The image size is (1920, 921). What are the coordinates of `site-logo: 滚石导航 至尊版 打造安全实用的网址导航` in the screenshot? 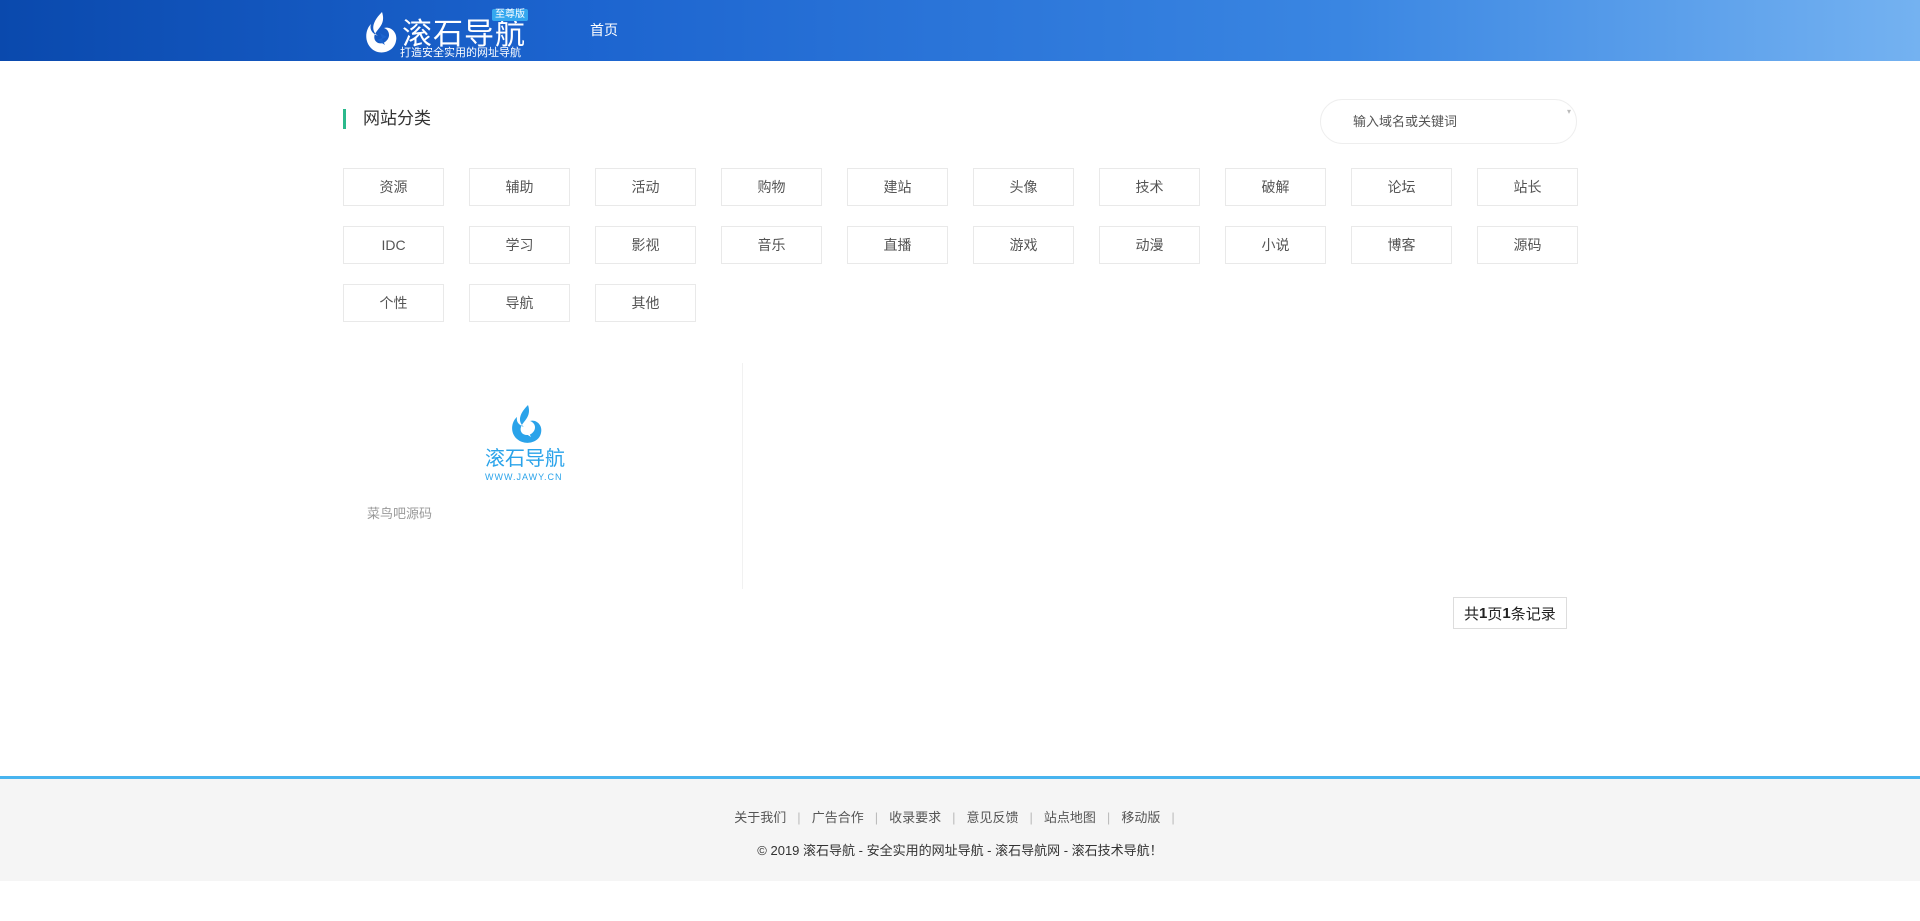 It's located at (446, 33).